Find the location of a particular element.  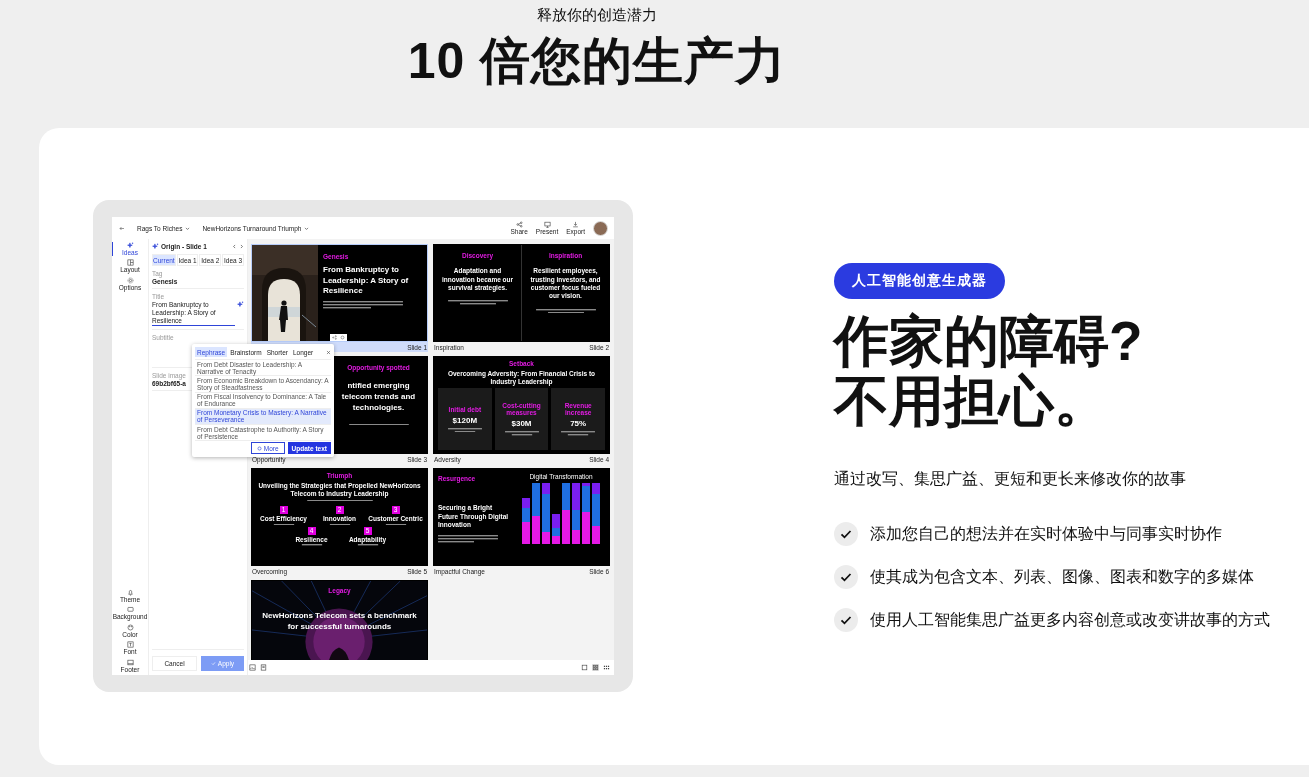

settings-icon is located at coordinates (342, 337).